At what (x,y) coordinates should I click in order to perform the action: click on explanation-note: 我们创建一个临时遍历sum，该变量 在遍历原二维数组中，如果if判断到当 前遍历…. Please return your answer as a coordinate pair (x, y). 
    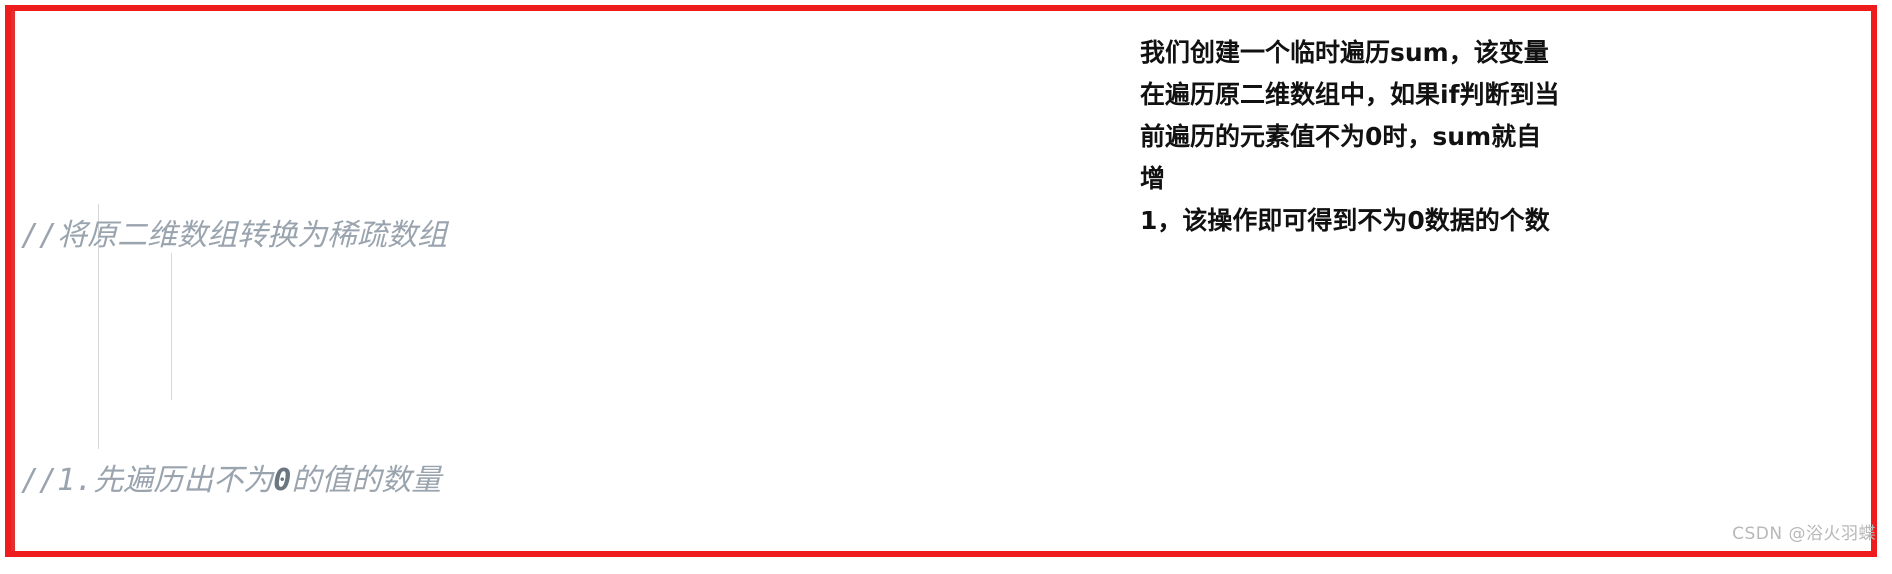
    Looking at the image, I should click on (1350, 137).